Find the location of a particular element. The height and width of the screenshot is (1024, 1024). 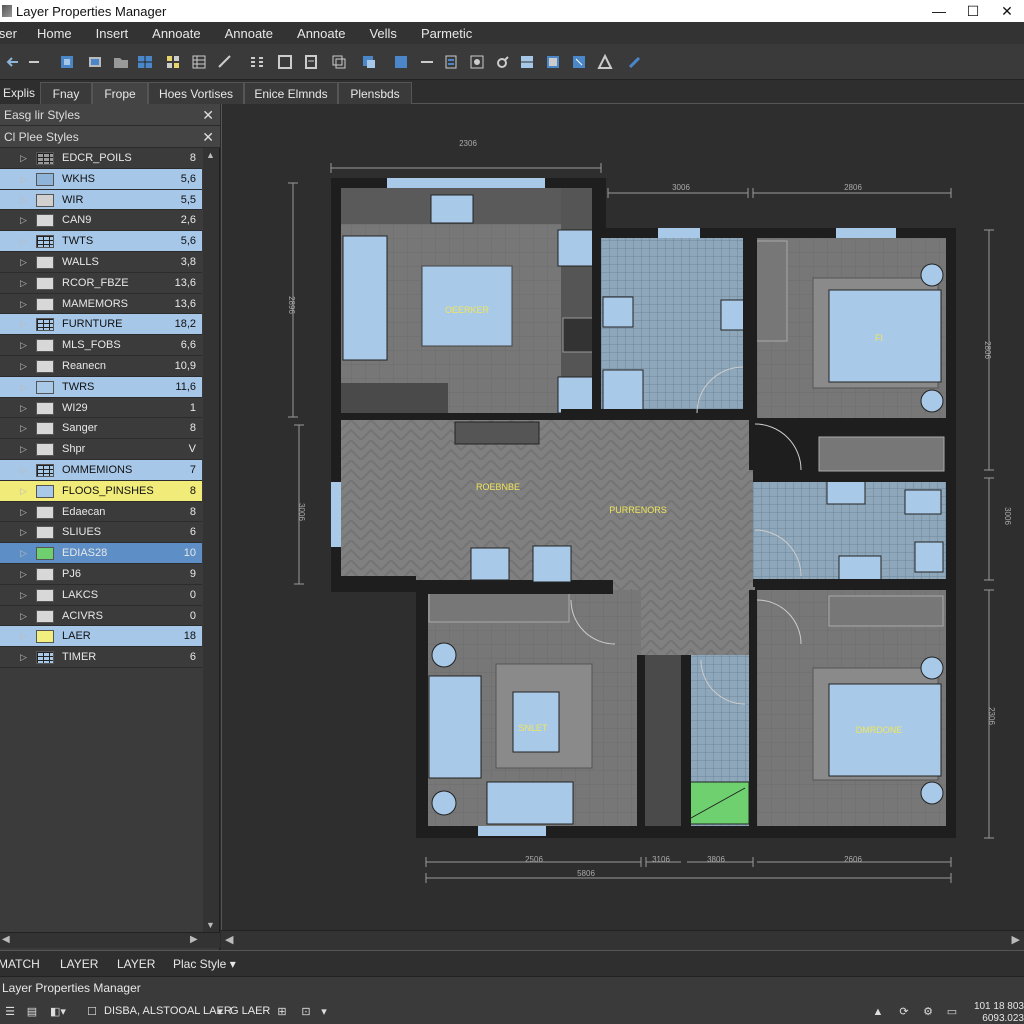

table-icon is located at coordinates (199, 62).